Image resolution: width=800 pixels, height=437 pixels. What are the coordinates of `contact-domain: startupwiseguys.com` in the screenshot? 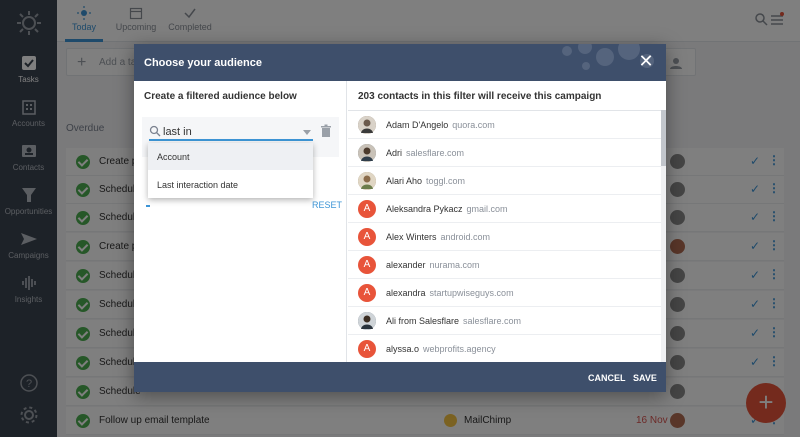 It's located at (471, 293).